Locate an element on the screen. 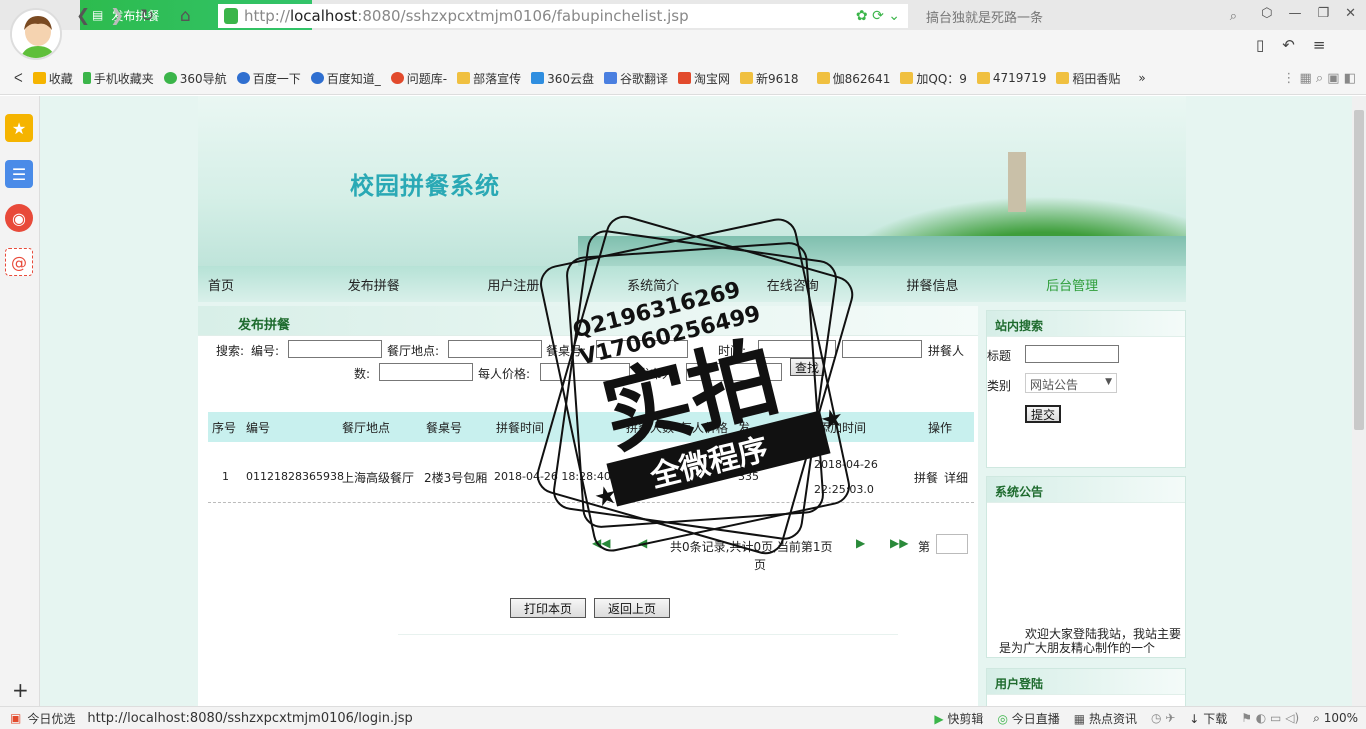  site-title: 校园拼餐系统 is located at coordinates (425, 186).